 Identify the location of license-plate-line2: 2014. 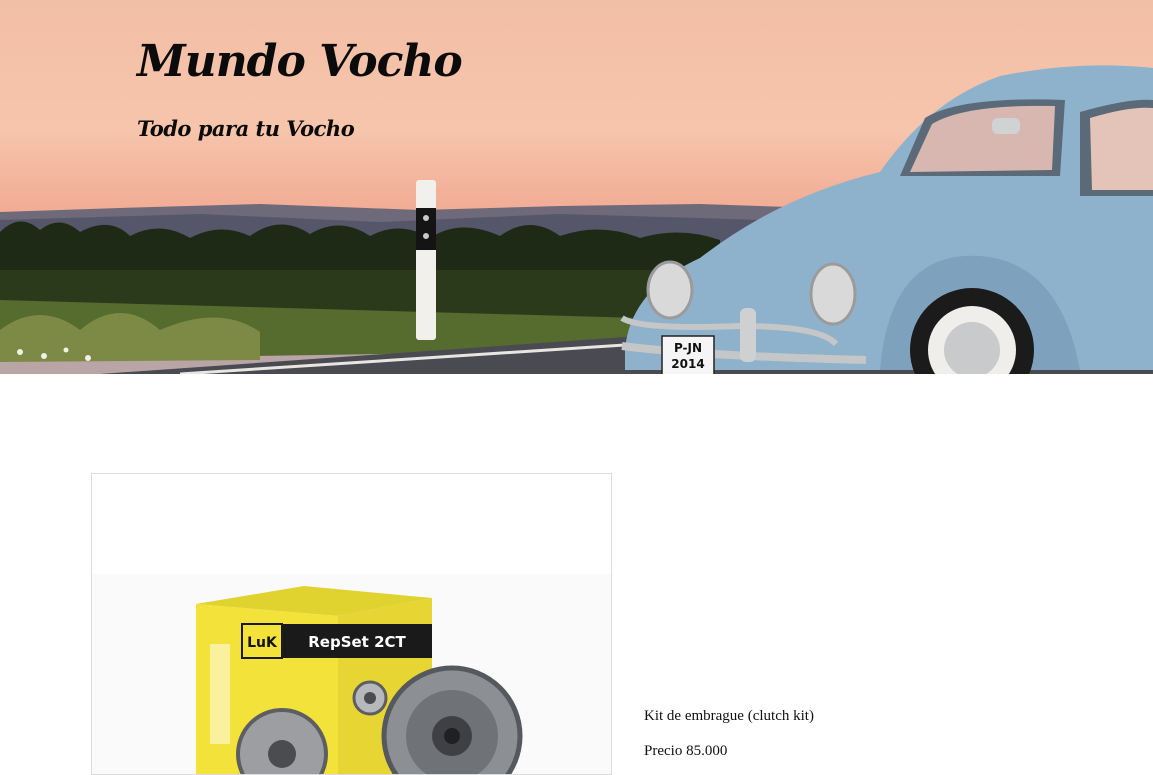
(687, 364).